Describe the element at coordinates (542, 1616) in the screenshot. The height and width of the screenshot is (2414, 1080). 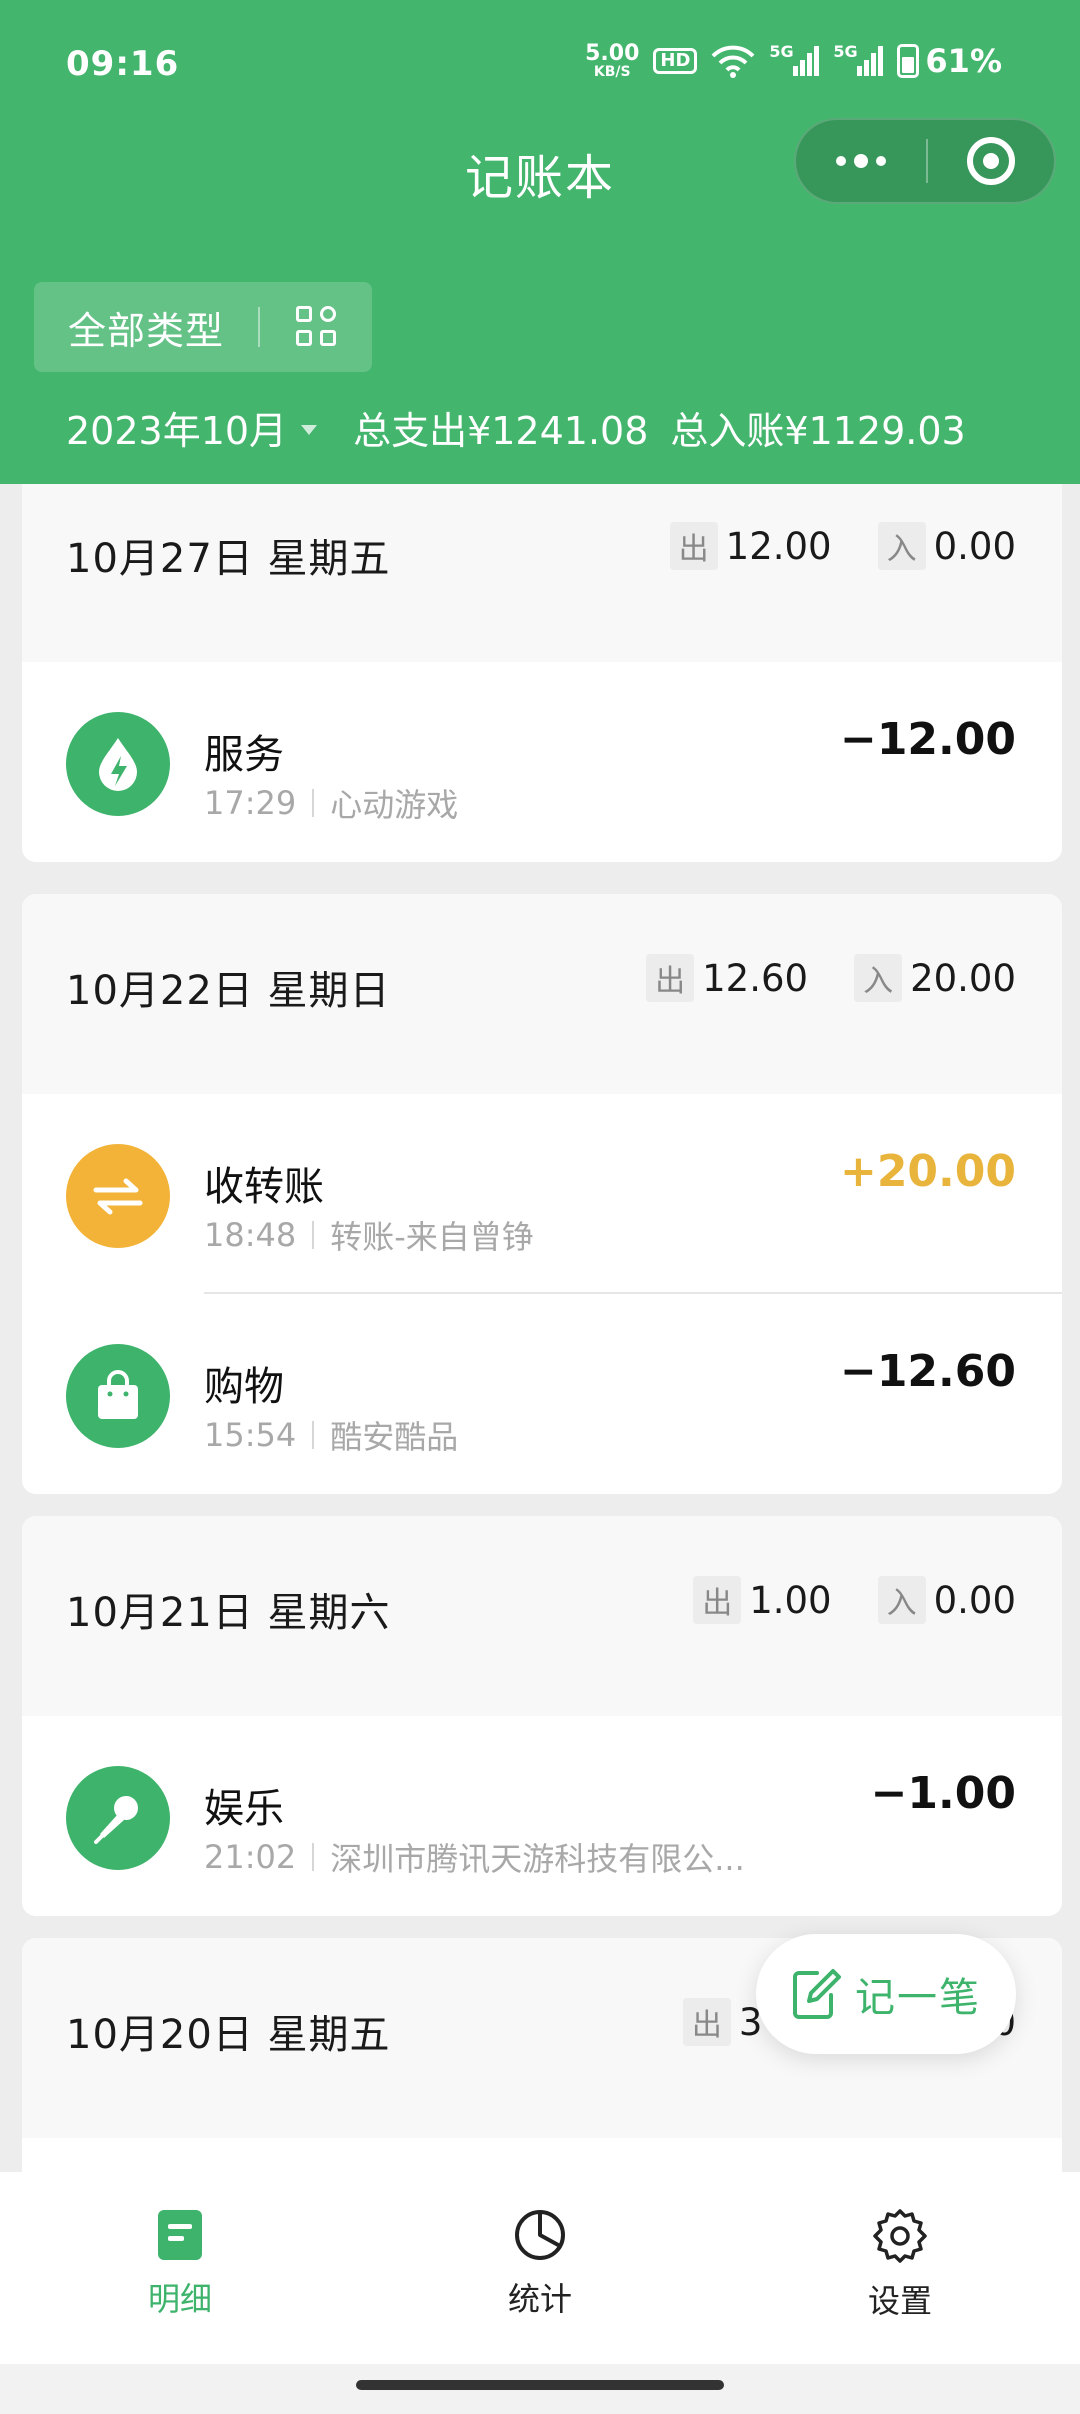
I see `day-header: 10月21日 星期六 出 1.00 入 0.00` at that location.